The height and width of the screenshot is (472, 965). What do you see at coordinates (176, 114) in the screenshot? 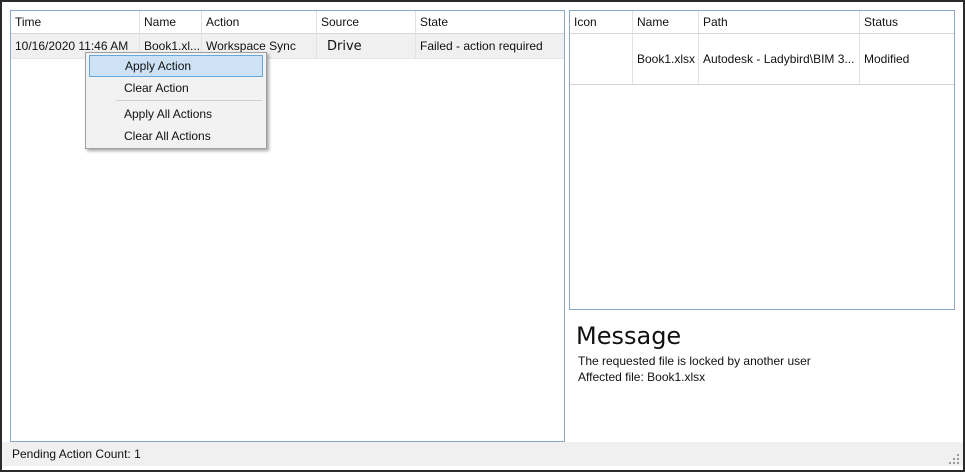
I see `menu-item-apply-all-actions: Apply All Actions` at bounding box center [176, 114].